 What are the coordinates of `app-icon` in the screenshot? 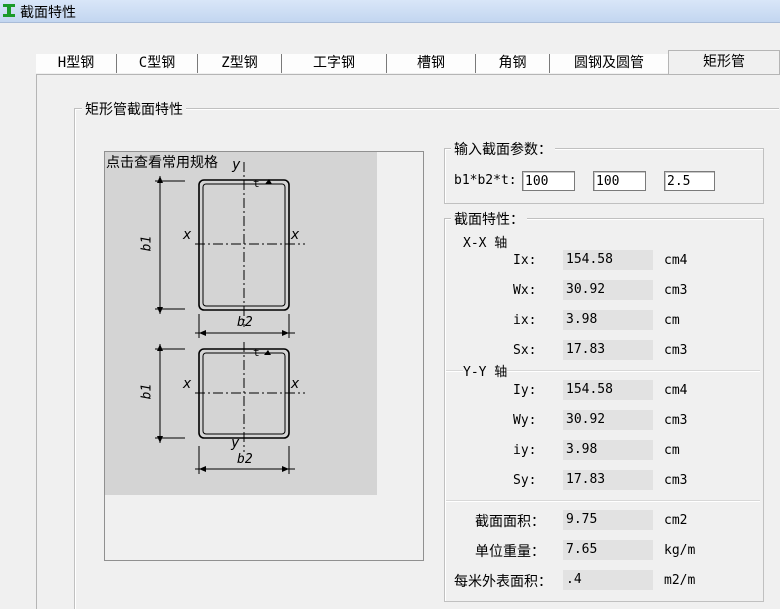 It's located at (9, 10).